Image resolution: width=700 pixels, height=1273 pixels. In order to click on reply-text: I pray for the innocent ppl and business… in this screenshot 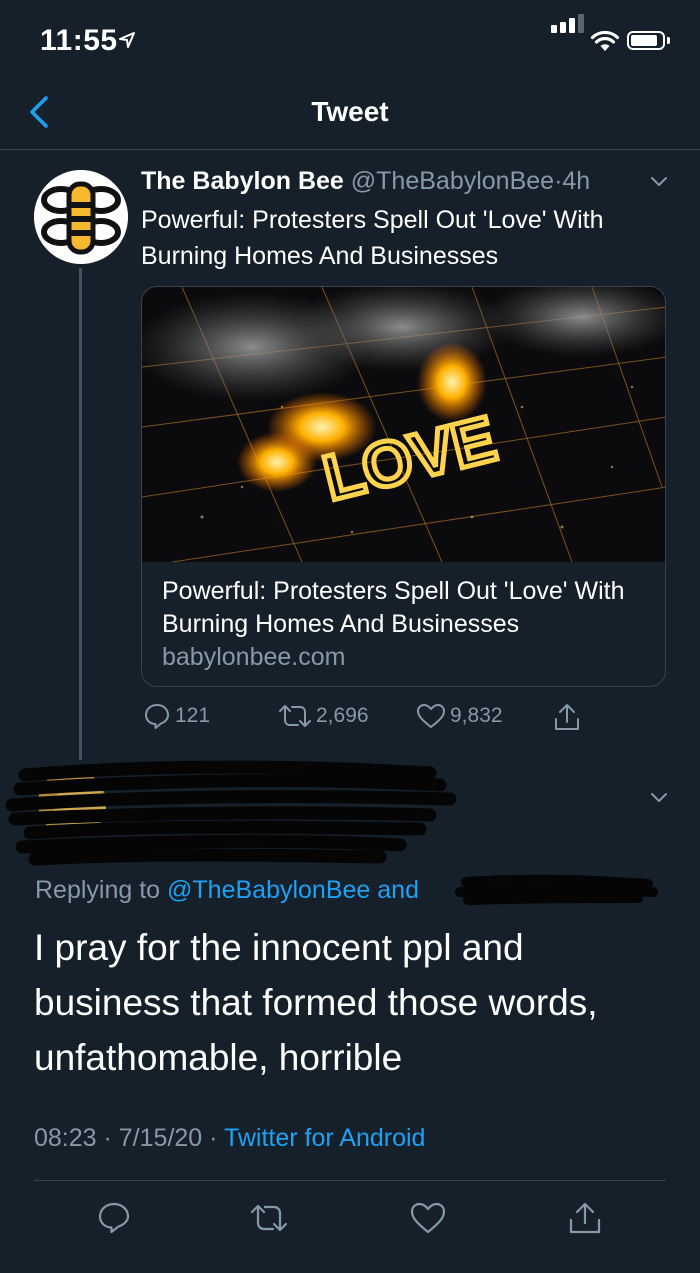, I will do `click(316, 1002)`.